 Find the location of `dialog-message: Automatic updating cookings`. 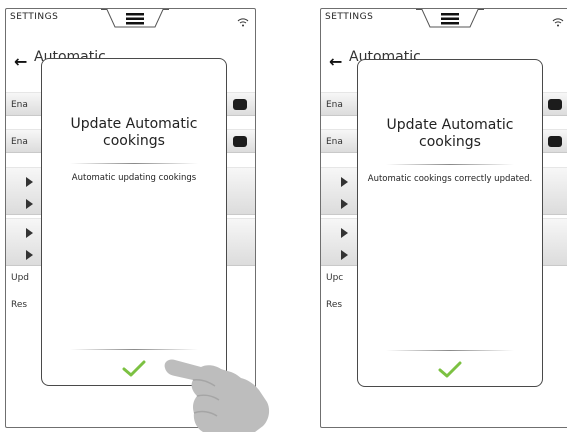

dialog-message: Automatic updating cookings is located at coordinates (134, 178).